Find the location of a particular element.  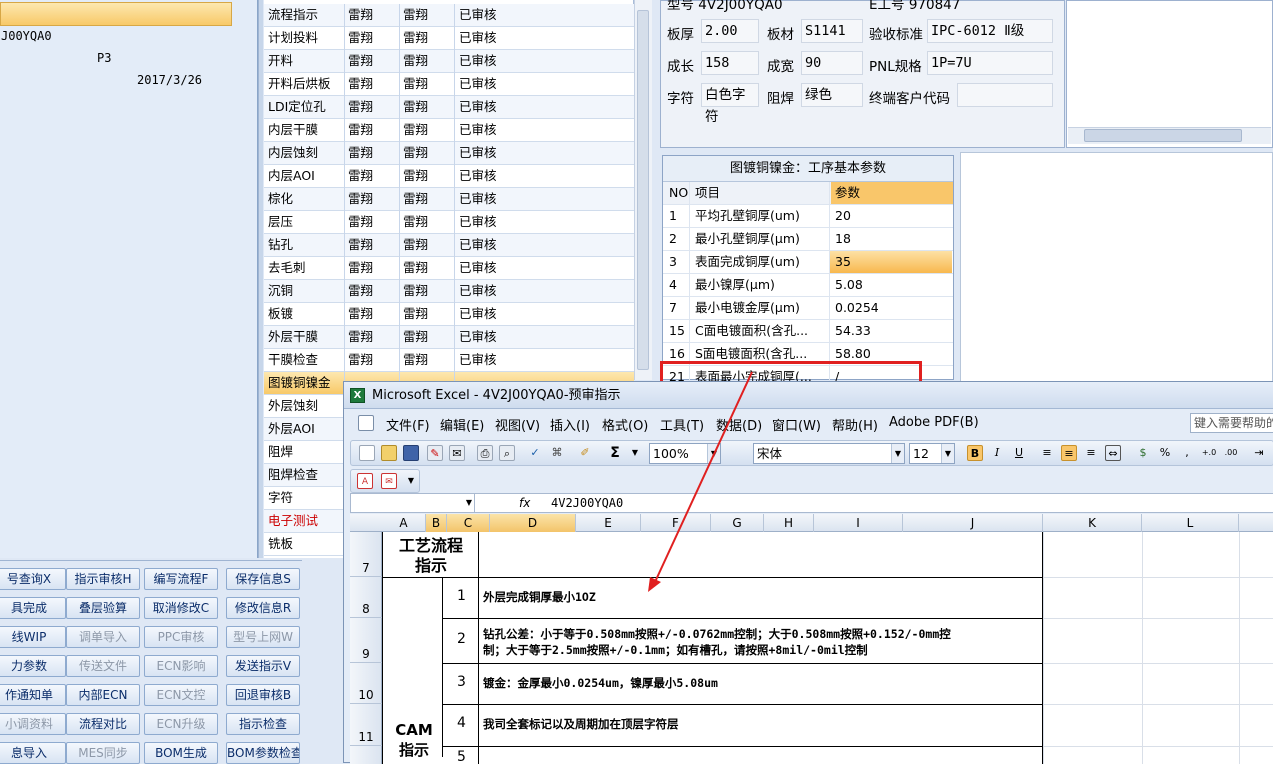

name-box-dropdown-icon: ▼ is located at coordinates (469, 503).